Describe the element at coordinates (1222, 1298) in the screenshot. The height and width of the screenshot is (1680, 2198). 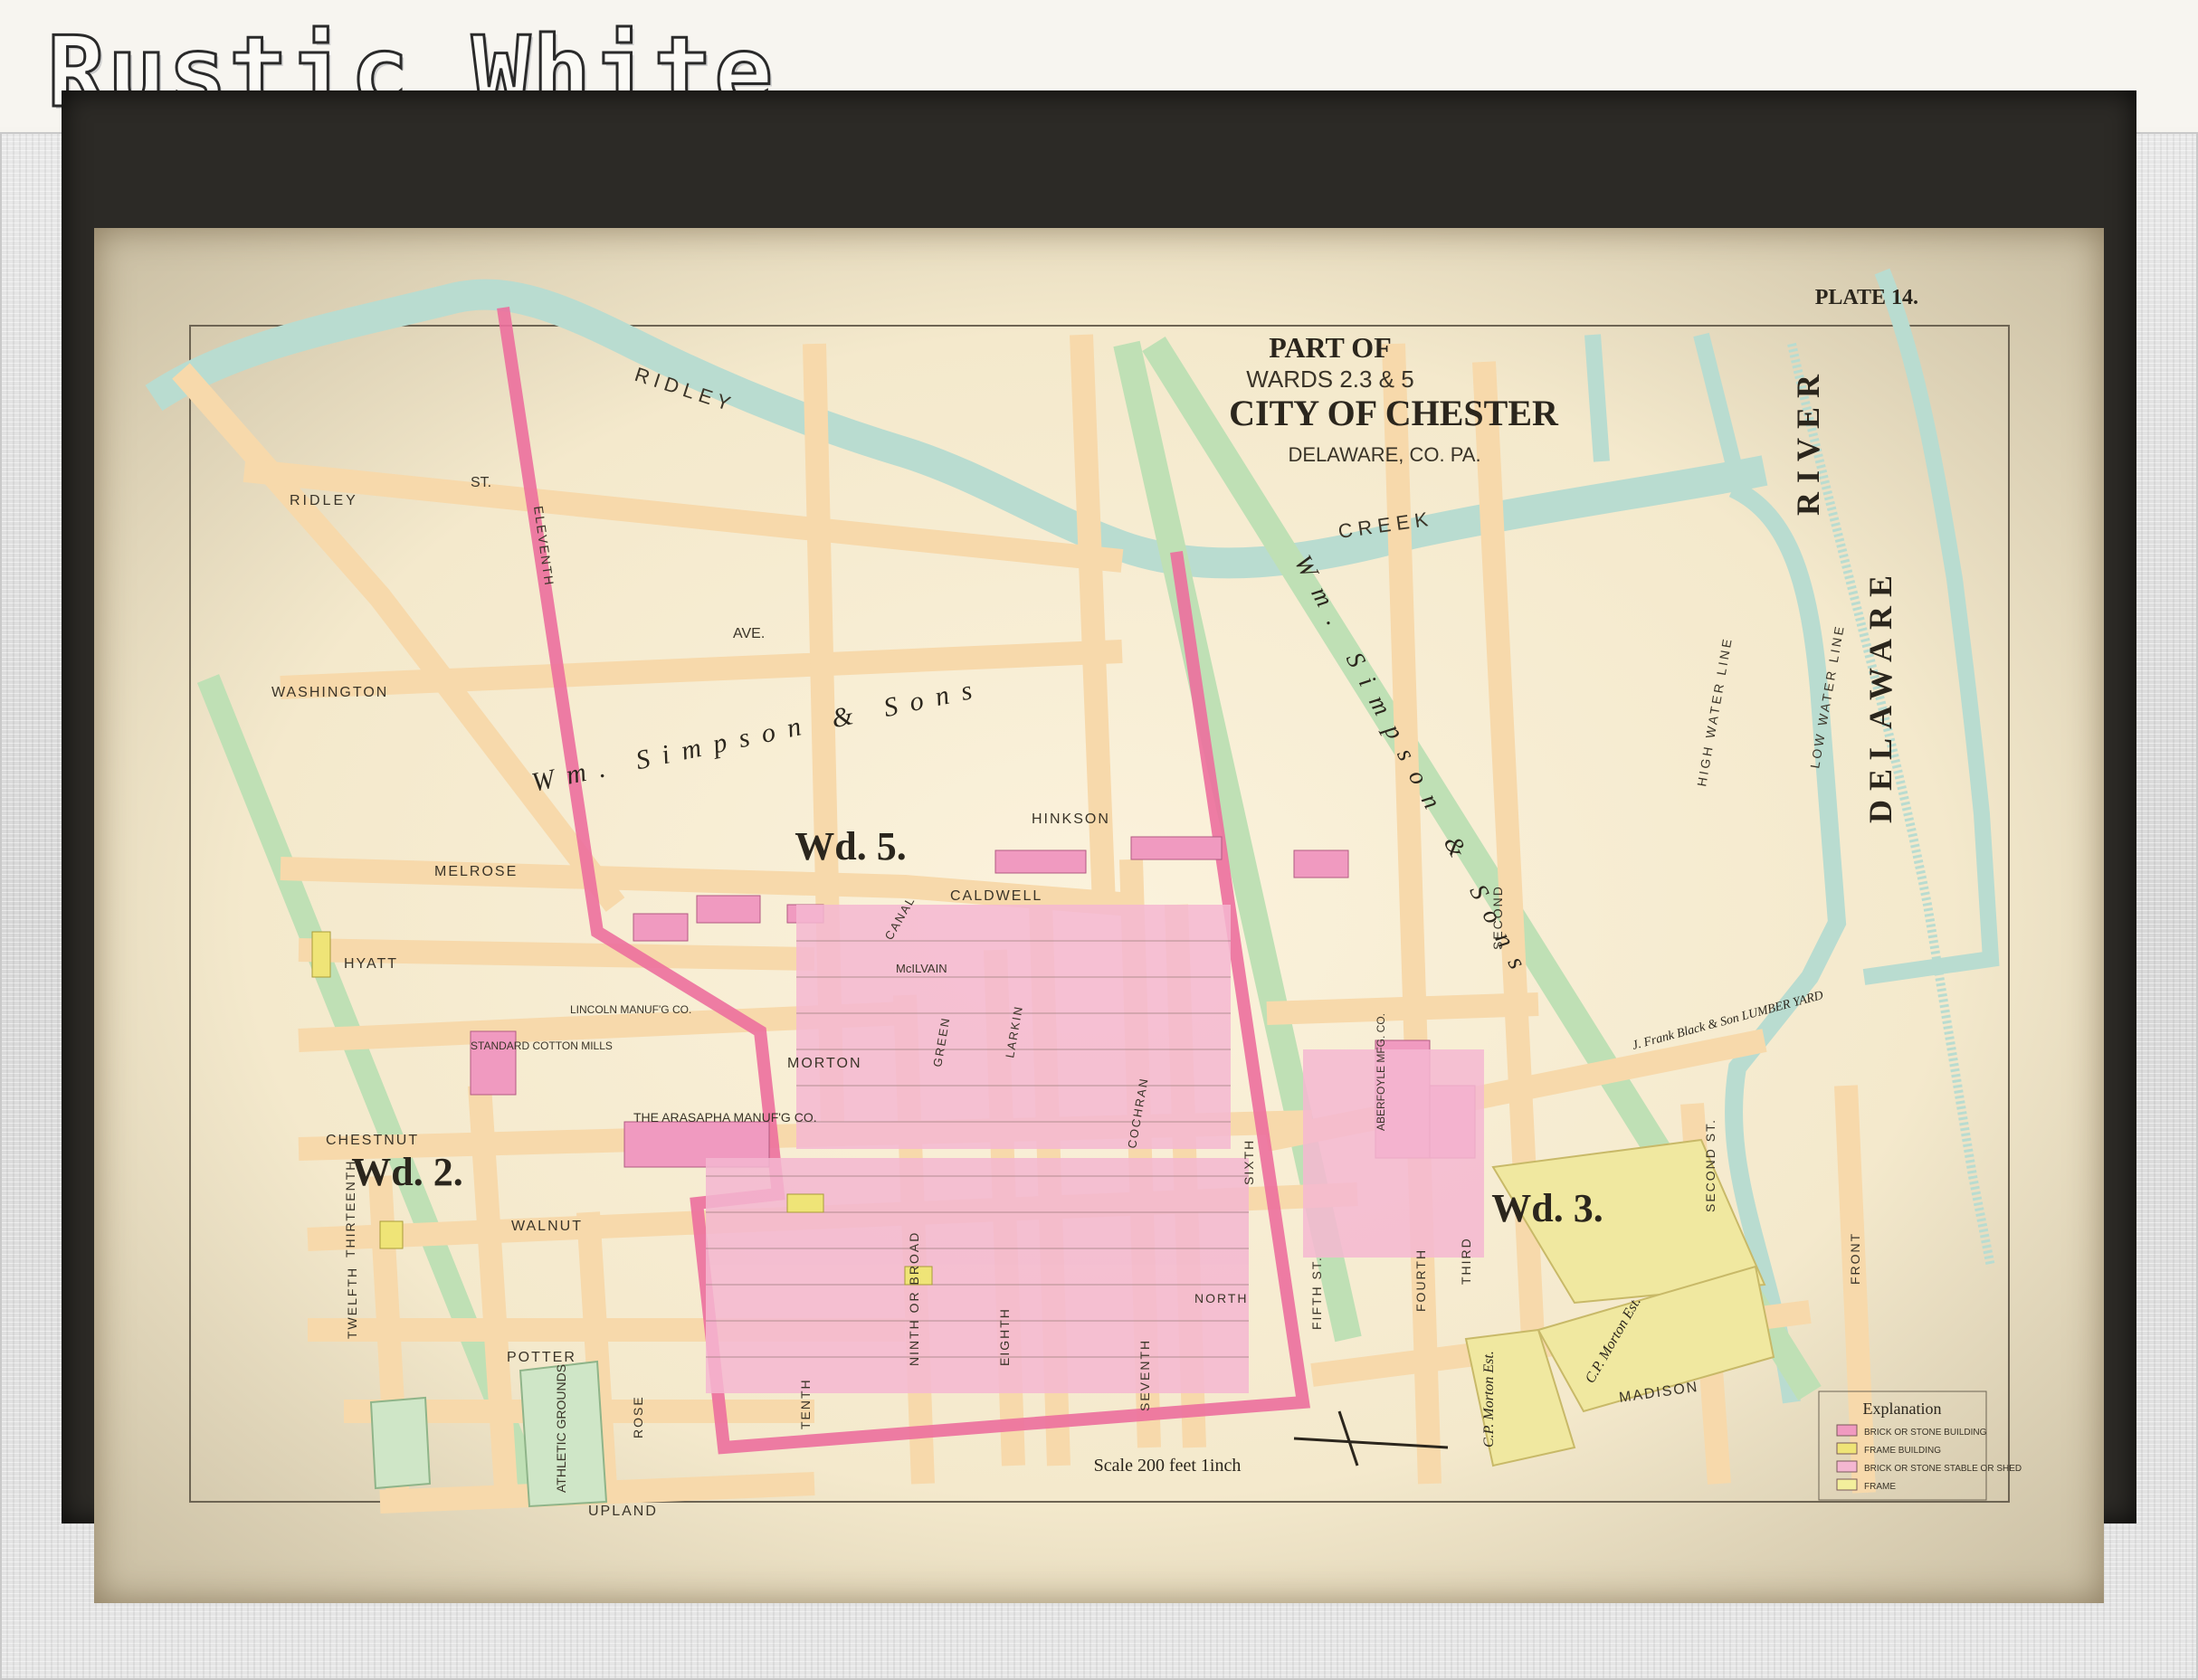
I see `street-north: NORTH` at that location.